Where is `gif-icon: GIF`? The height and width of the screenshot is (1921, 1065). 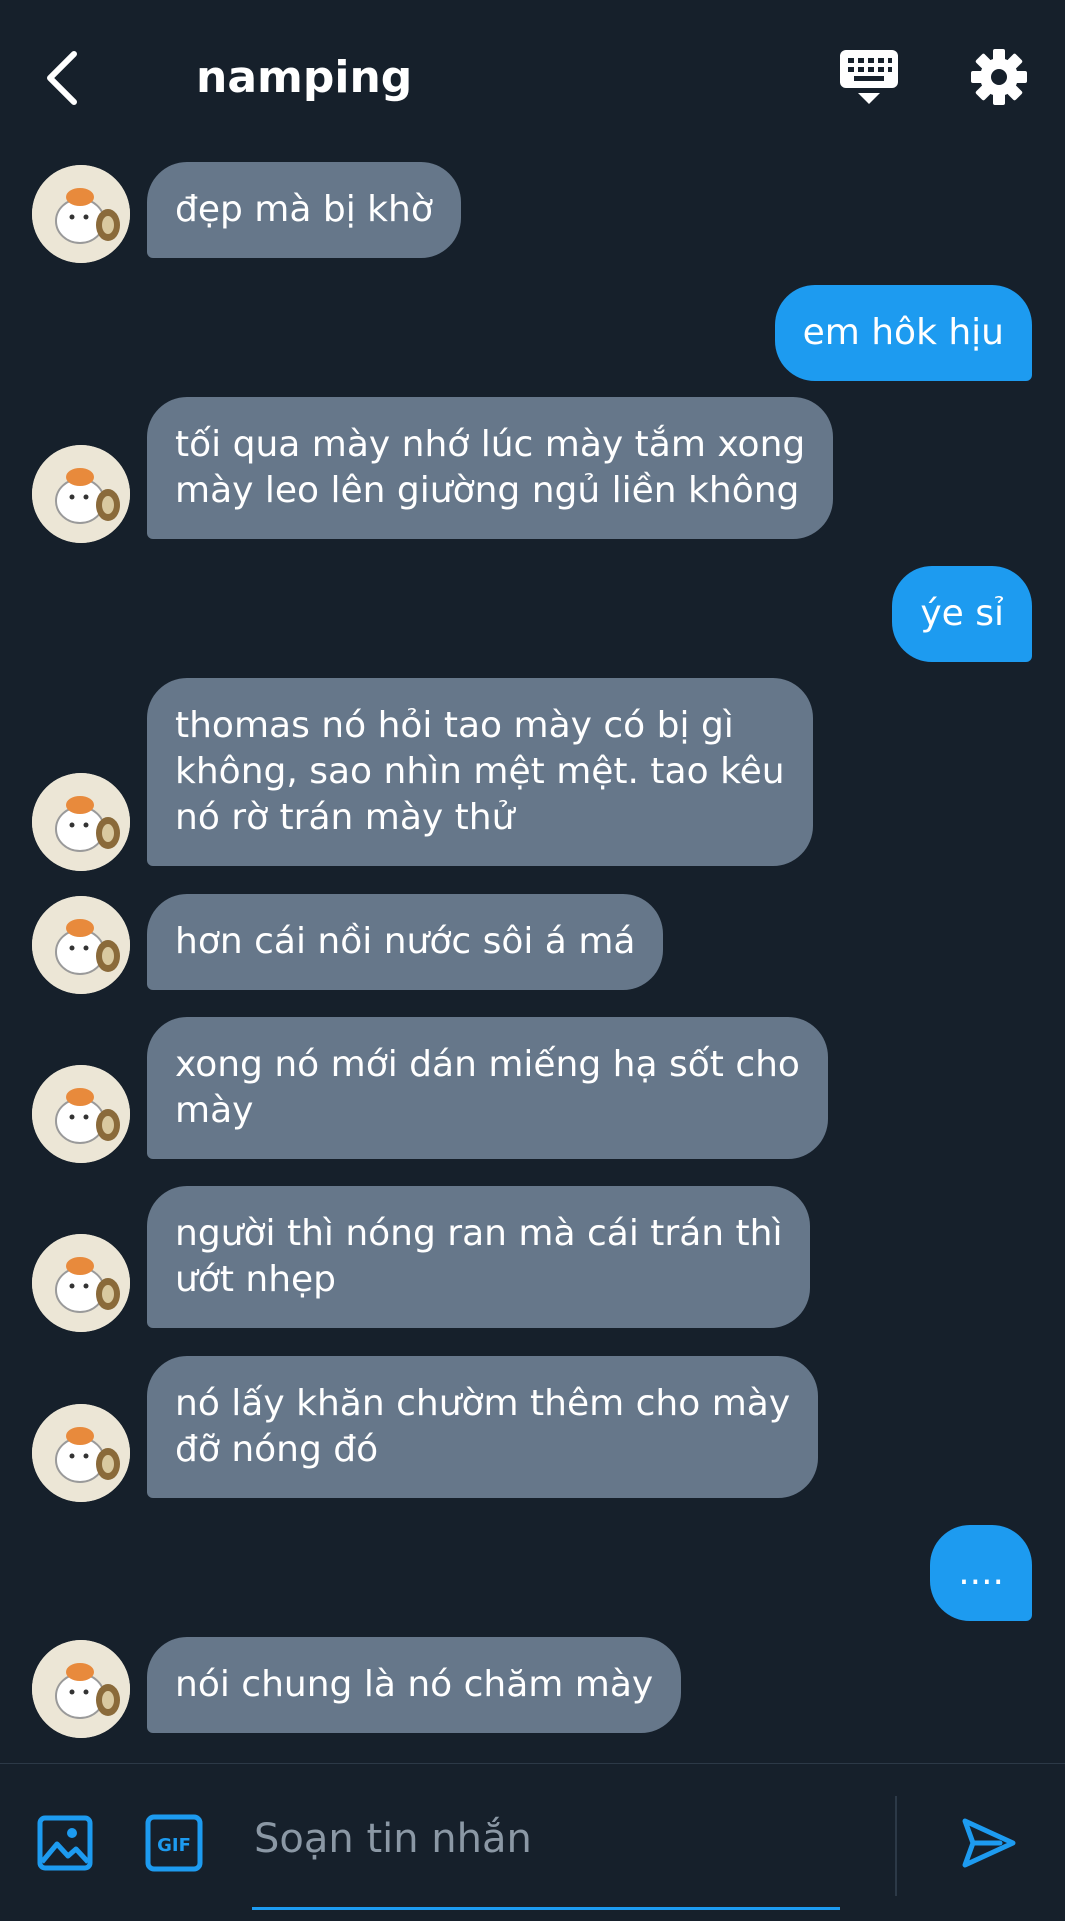 gif-icon: GIF is located at coordinates (174, 1843).